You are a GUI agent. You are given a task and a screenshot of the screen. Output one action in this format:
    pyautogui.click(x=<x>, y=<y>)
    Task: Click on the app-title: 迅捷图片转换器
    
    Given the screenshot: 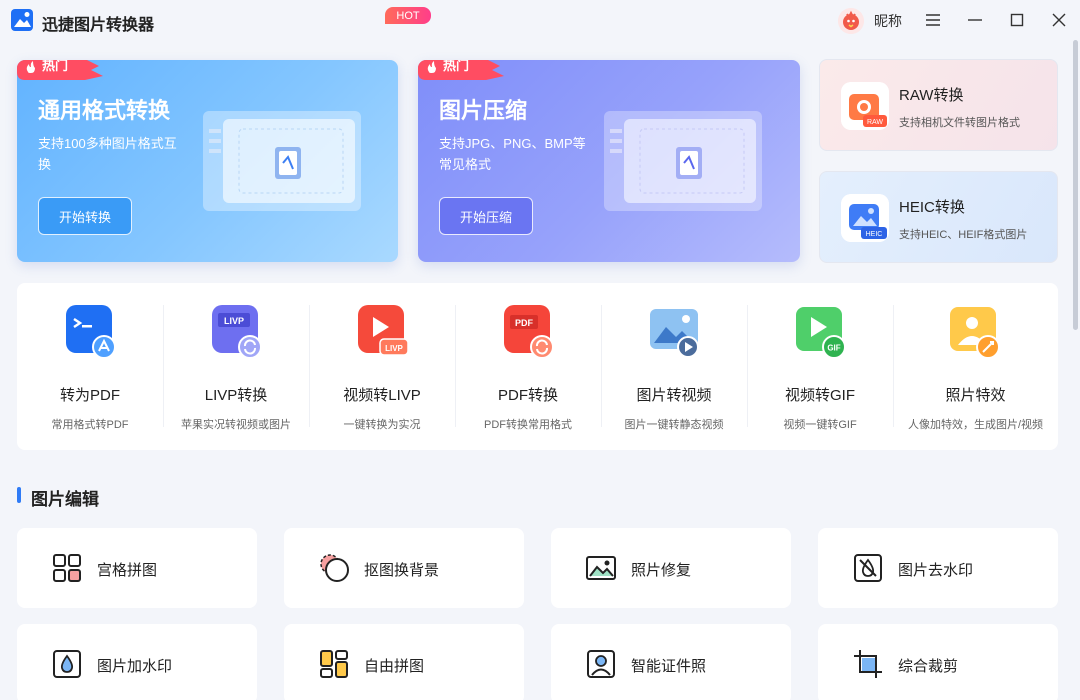 What is the action you would take?
    pyautogui.click(x=98, y=25)
    